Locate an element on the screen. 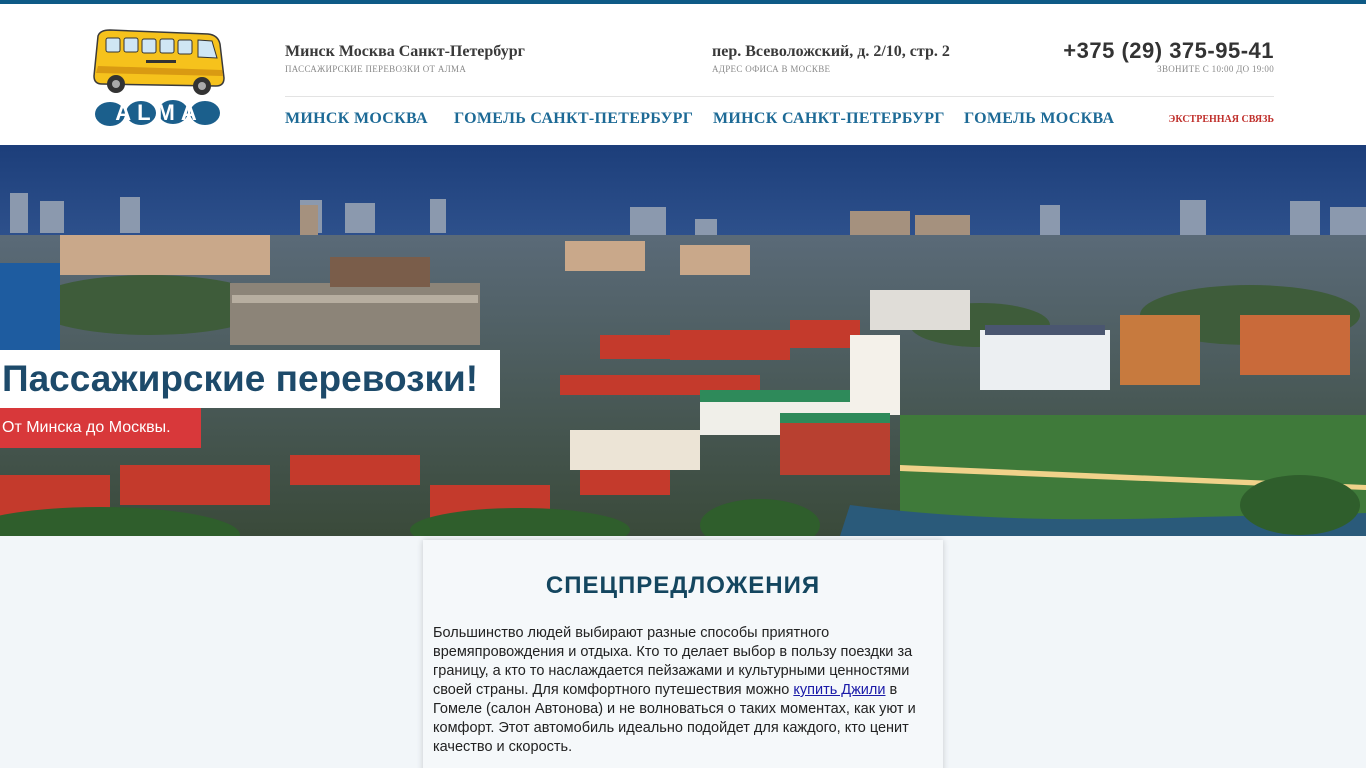  routes-title: Минск Москва Санкт-Петербург is located at coordinates (405, 51).